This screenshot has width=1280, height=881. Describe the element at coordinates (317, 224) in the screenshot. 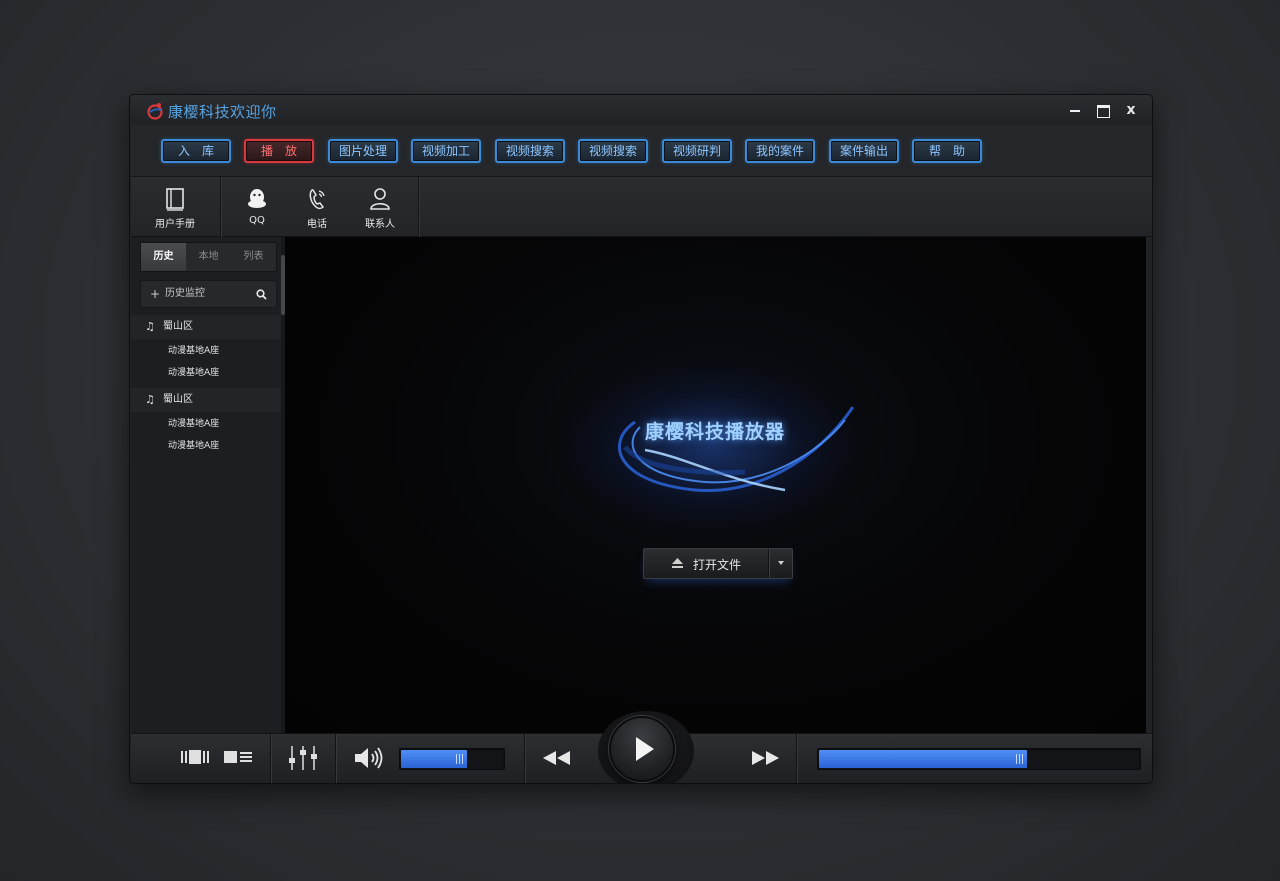

I see `phone-label: 电话` at that location.